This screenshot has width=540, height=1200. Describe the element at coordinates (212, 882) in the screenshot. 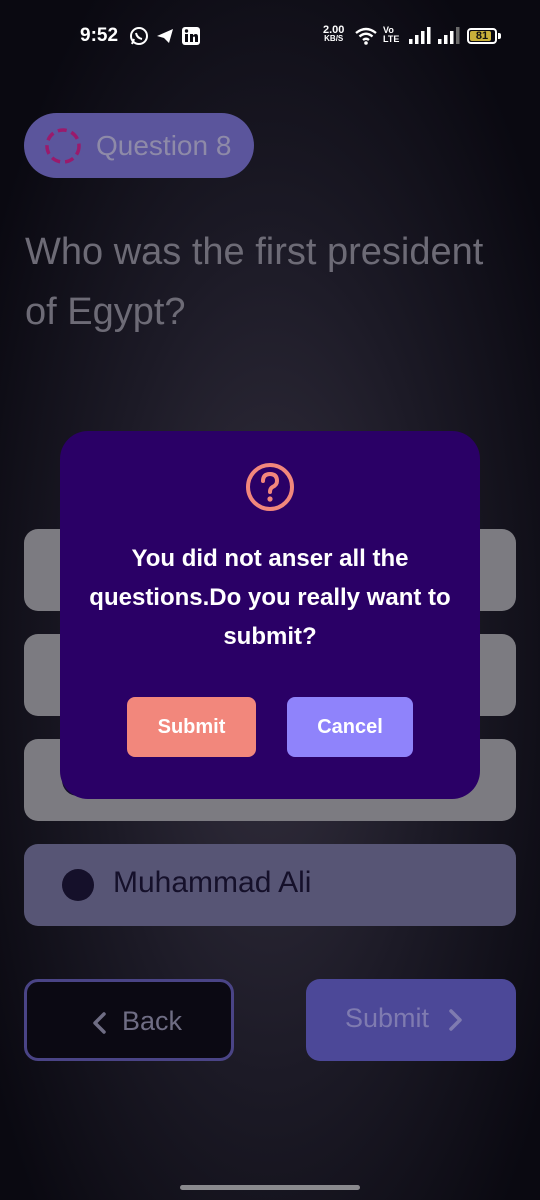

I see `option-label: Muhammad Ali` at that location.